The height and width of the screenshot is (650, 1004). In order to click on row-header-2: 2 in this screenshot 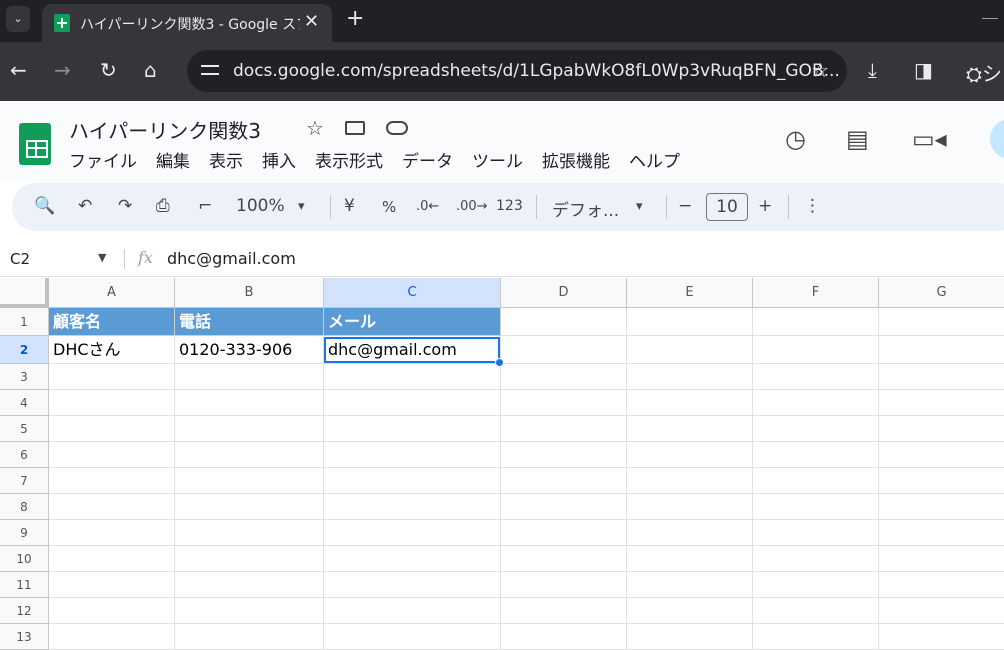, I will do `click(24, 350)`.